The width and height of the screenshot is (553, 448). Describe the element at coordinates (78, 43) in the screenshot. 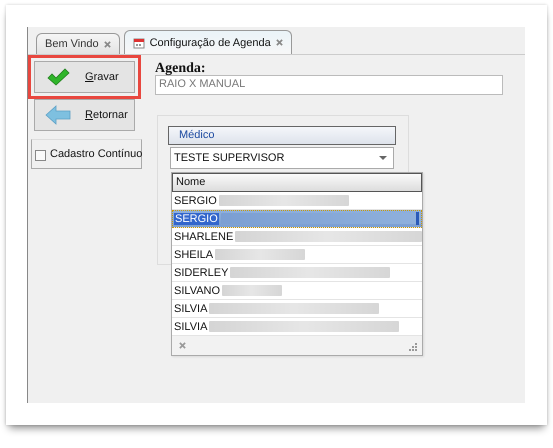

I see `tab: Bem Vindo` at that location.